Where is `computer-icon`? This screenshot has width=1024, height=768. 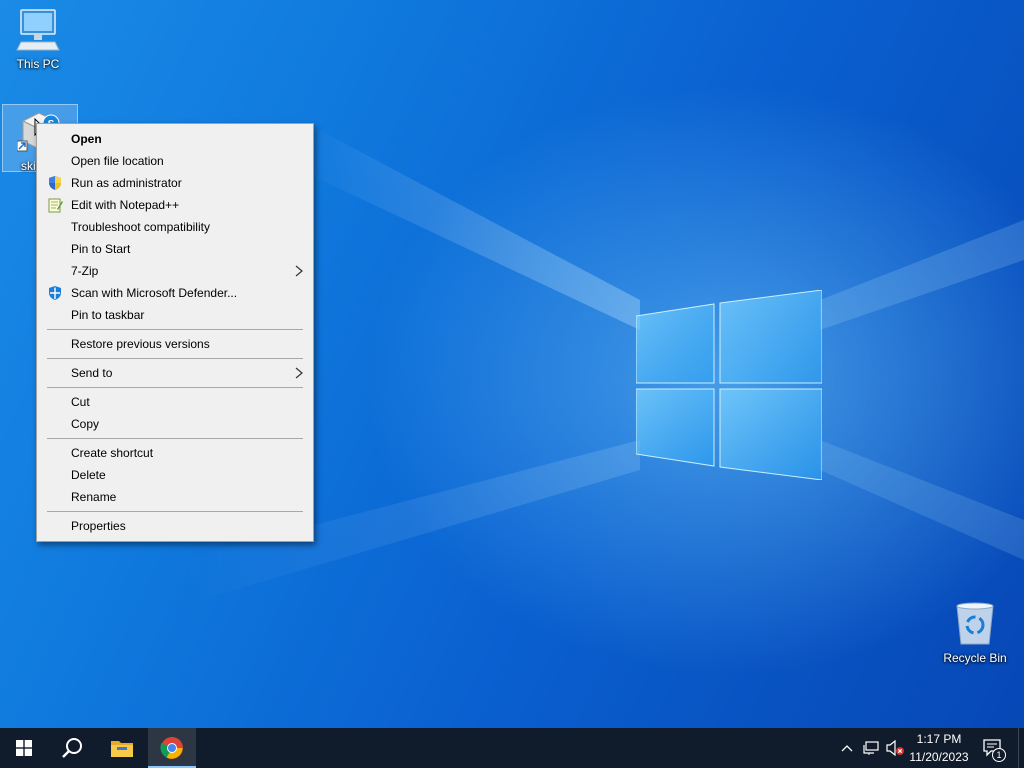 computer-icon is located at coordinates (38, 30).